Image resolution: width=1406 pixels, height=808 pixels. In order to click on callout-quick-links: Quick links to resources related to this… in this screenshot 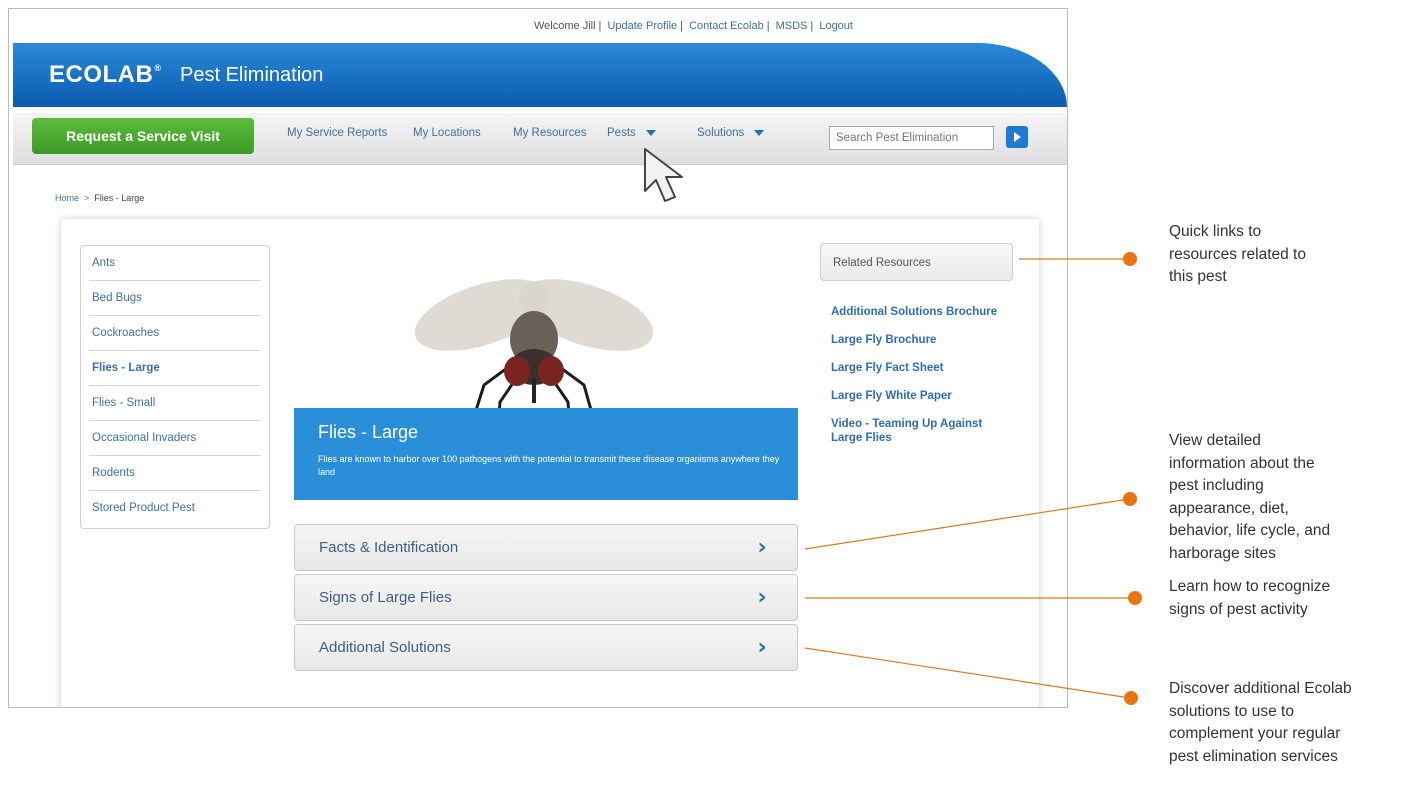, I will do `click(1237, 254)`.